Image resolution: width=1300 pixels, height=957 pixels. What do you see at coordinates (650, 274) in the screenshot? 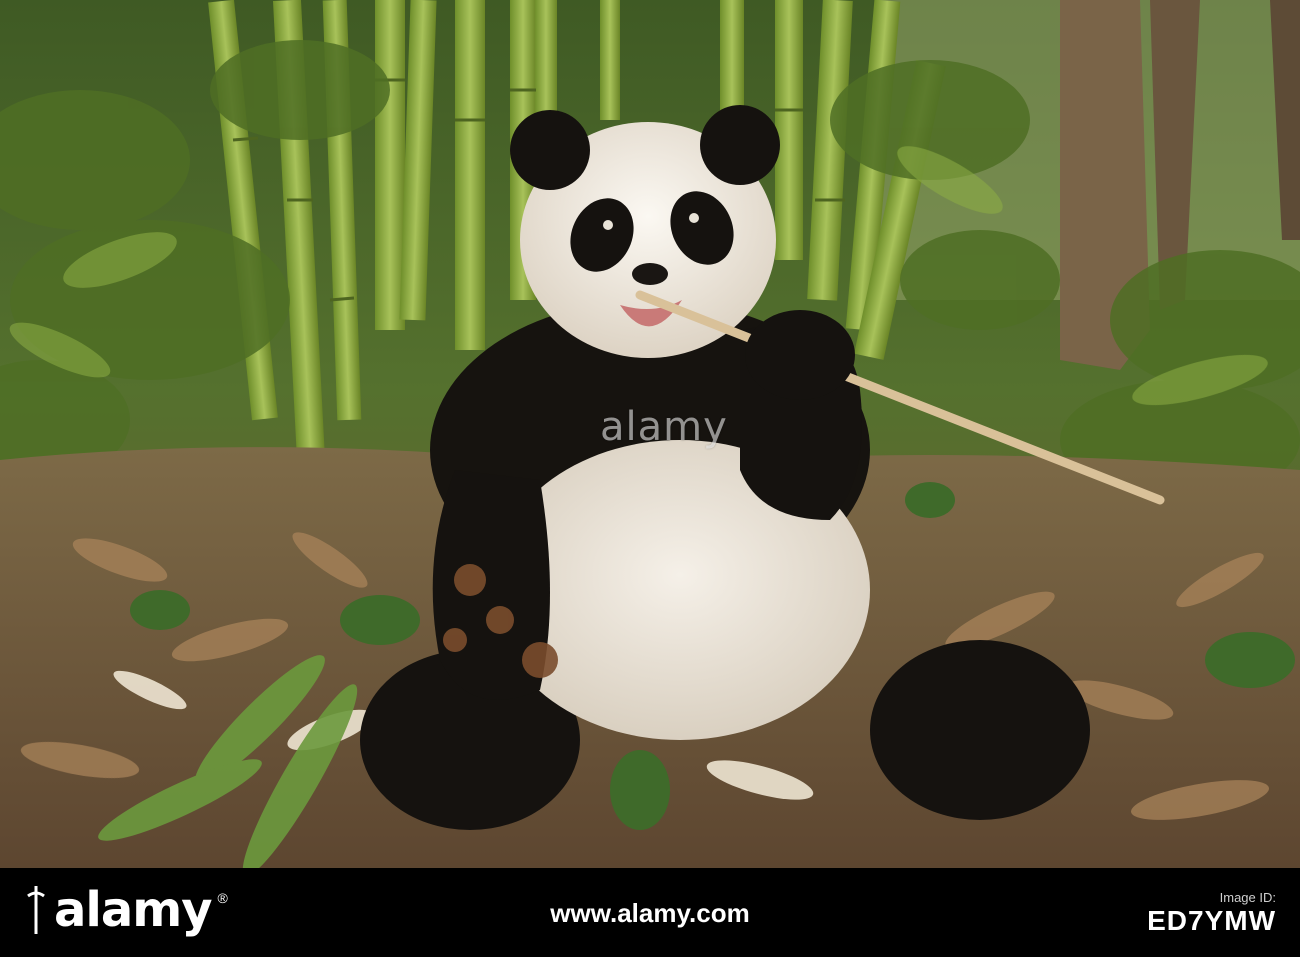
I see `panda-nose` at bounding box center [650, 274].